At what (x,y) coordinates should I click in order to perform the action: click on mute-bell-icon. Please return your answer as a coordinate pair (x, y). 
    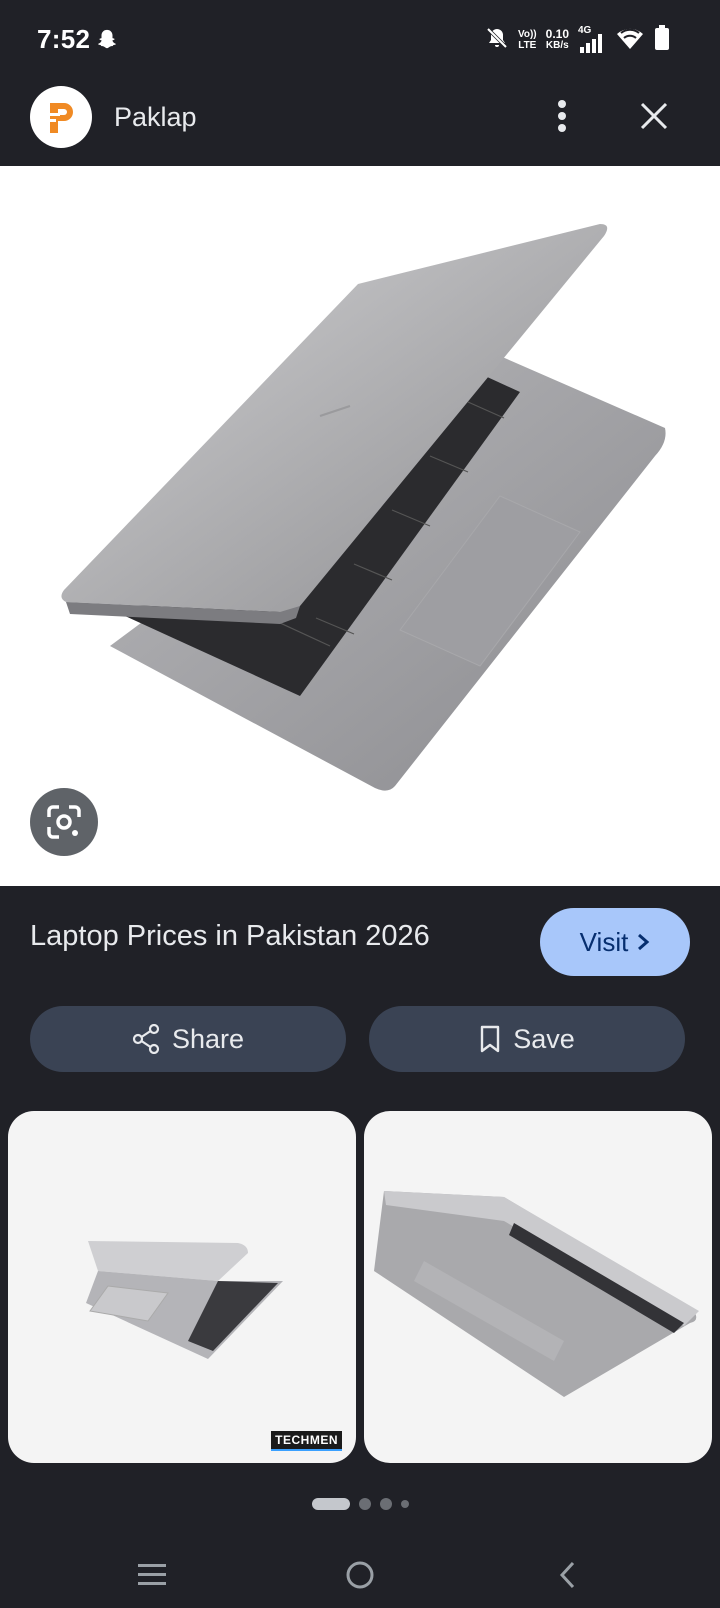
    Looking at the image, I should click on (497, 40).